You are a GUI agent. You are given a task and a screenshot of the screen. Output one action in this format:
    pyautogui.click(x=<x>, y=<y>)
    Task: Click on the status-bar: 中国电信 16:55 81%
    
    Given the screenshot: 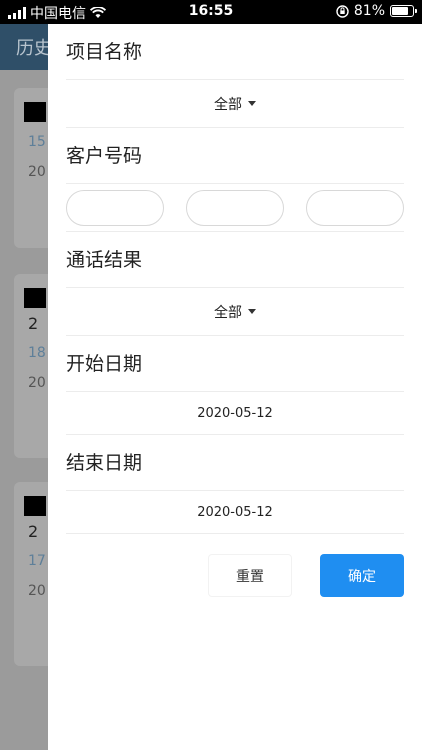 What is the action you would take?
    pyautogui.click(x=211, y=12)
    